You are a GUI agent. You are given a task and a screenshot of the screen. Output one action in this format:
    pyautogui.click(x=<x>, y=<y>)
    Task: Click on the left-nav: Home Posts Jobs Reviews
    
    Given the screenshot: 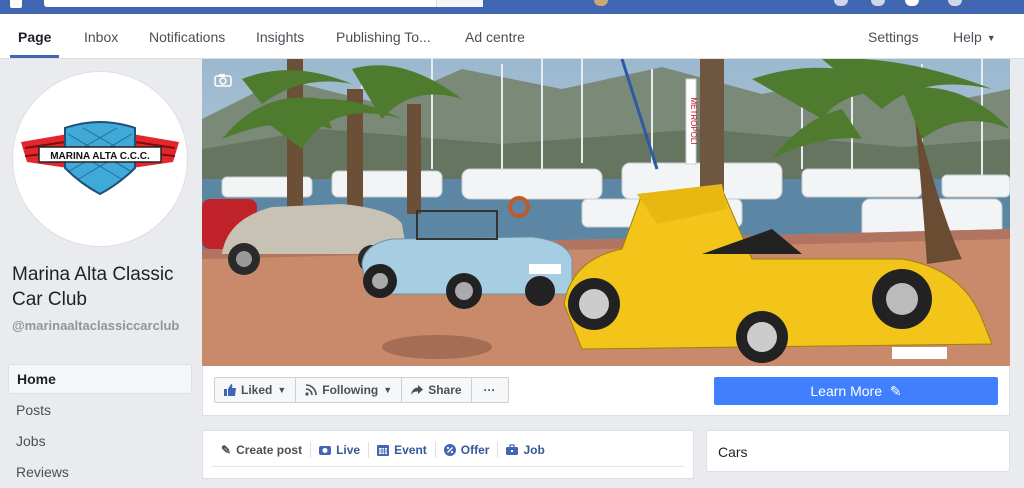 What is the action you would take?
    pyautogui.click(x=100, y=426)
    